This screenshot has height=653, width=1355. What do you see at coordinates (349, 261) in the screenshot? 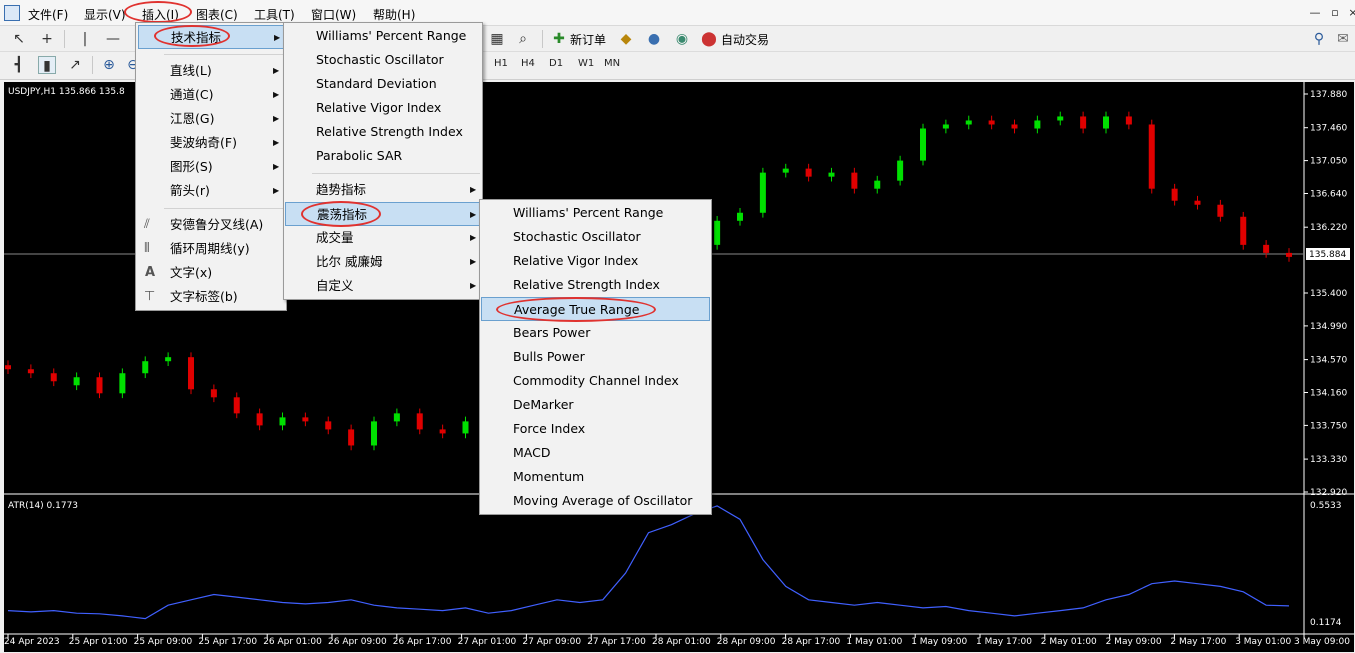
I see `menu-item-label: 比尔 威廉姆` at bounding box center [349, 261].